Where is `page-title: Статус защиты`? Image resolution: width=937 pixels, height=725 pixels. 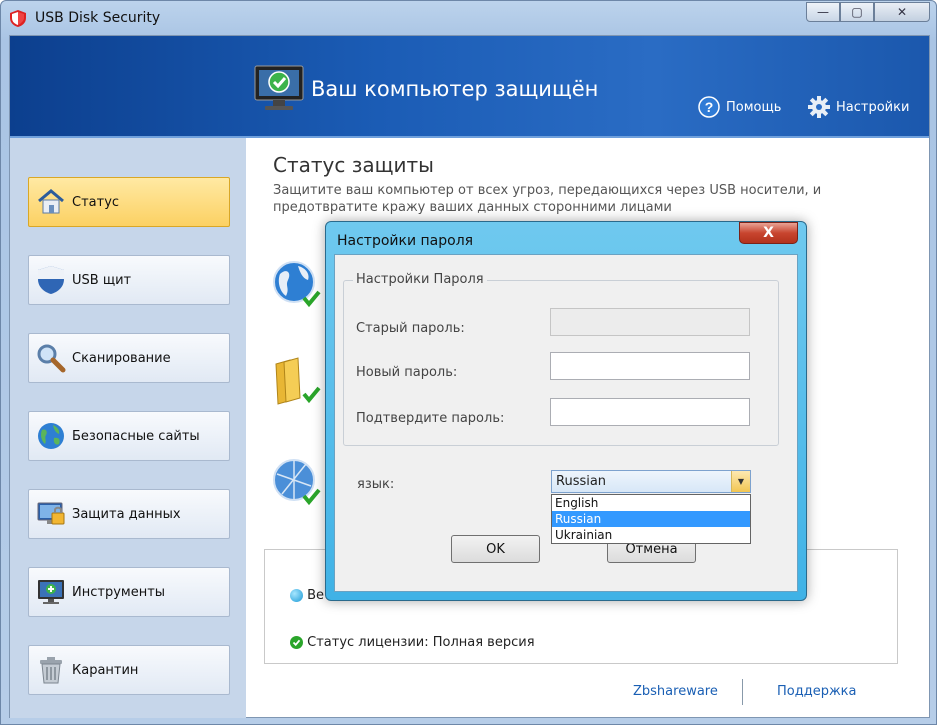
page-title: Статус защиты is located at coordinates (353, 165).